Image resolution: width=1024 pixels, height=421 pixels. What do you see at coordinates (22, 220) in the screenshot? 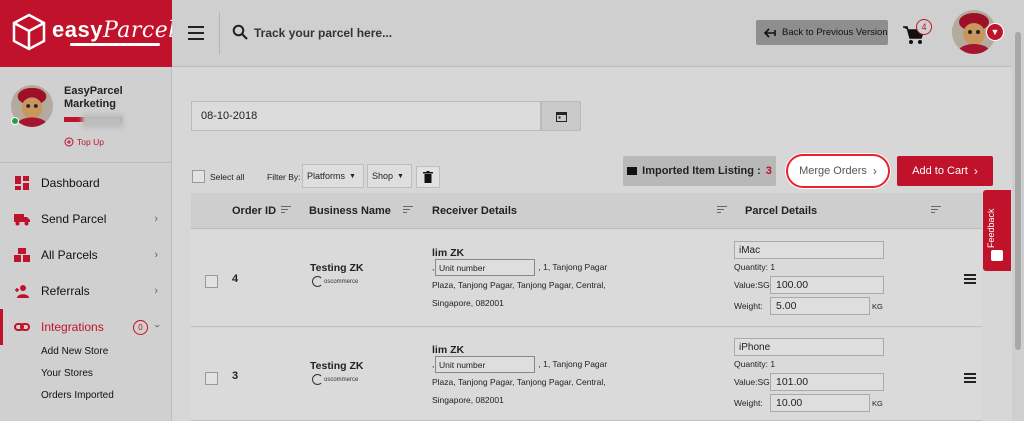
I see `truck-icon` at bounding box center [22, 220].